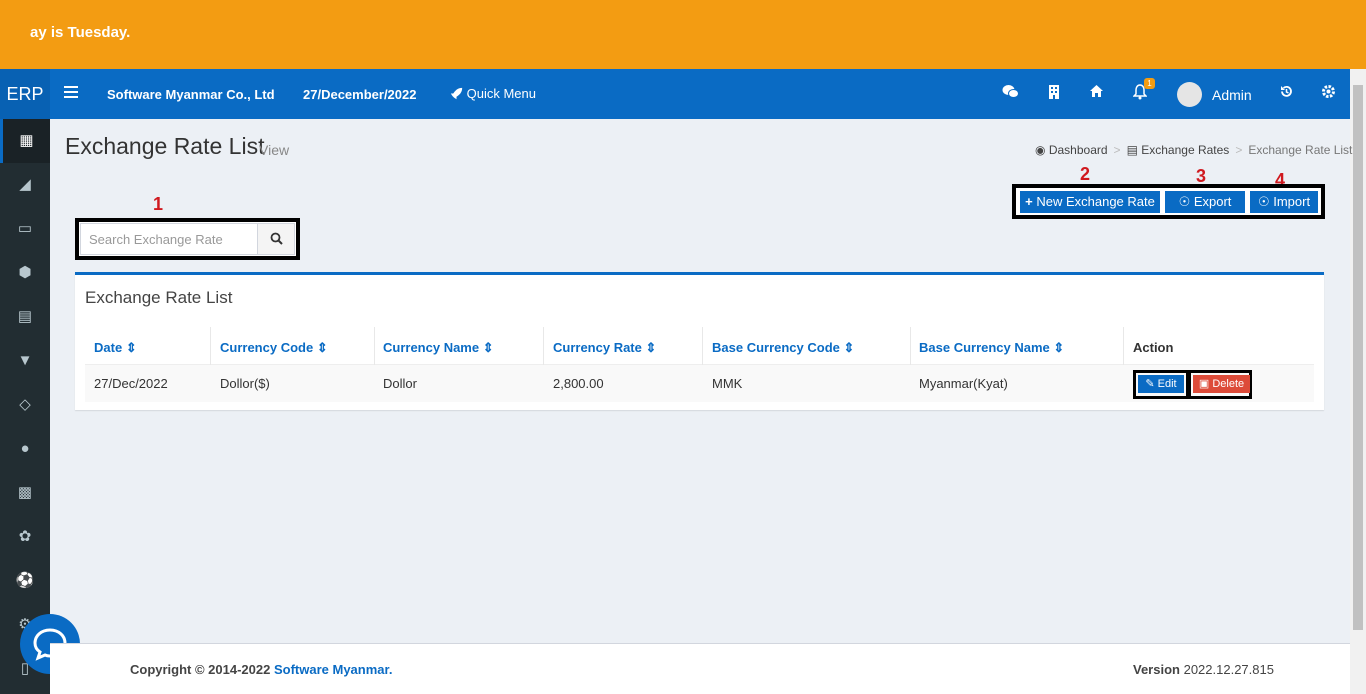  Describe the element at coordinates (1232, 95) in the screenshot. I see `user-name: Admin` at that location.